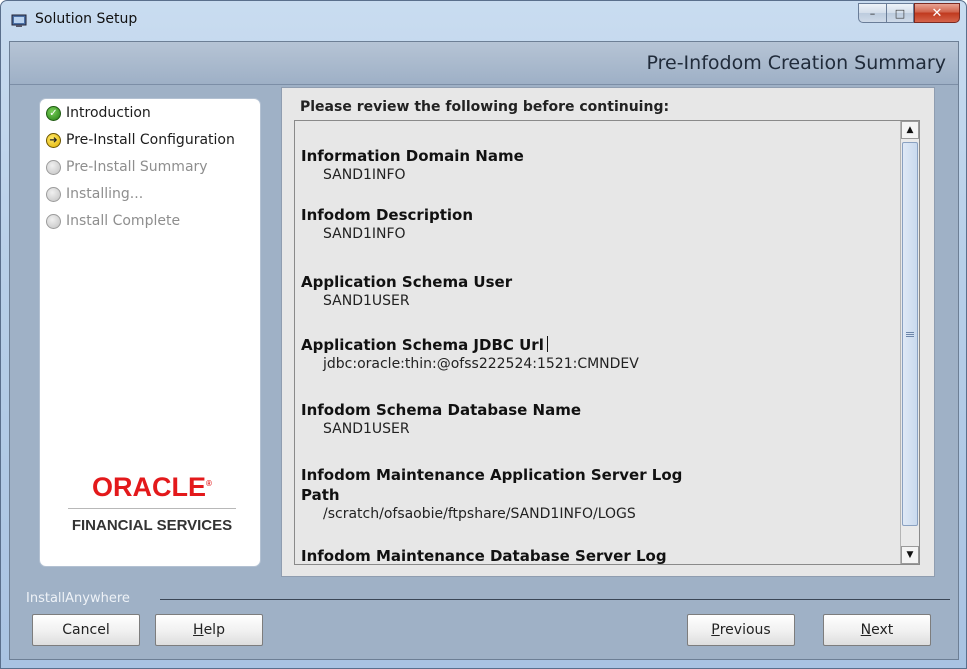 This screenshot has height=669, width=967. I want to click on installanywhere-label: InstallAnywhere, so click(78, 598).